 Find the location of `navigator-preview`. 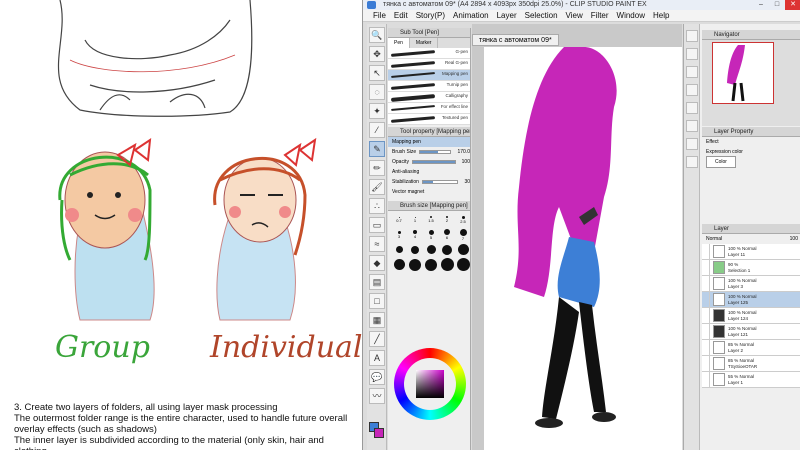

navigator-preview is located at coordinates (743, 73).